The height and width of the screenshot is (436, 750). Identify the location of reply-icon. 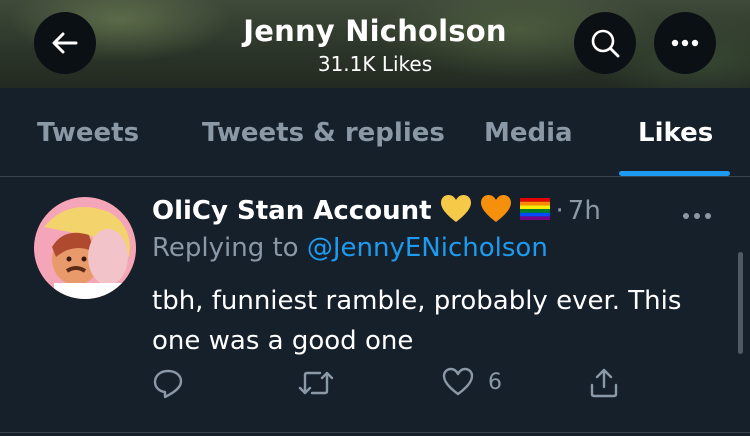
(168, 384).